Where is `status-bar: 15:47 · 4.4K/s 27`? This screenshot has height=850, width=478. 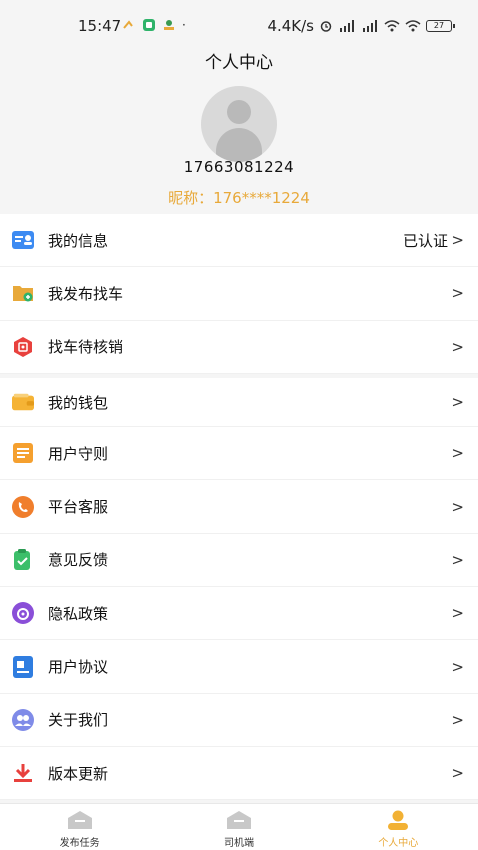
status-bar: 15:47 · 4.4K/s 27 is located at coordinates (239, 23).